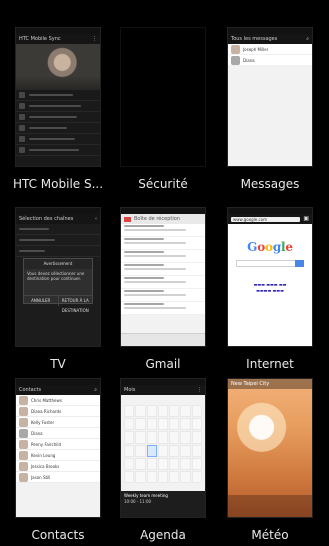 The width and height of the screenshot is (329, 546). What do you see at coordinates (256, 49) in the screenshot?
I see `message-contact-name: Joseph Miller` at bounding box center [256, 49].